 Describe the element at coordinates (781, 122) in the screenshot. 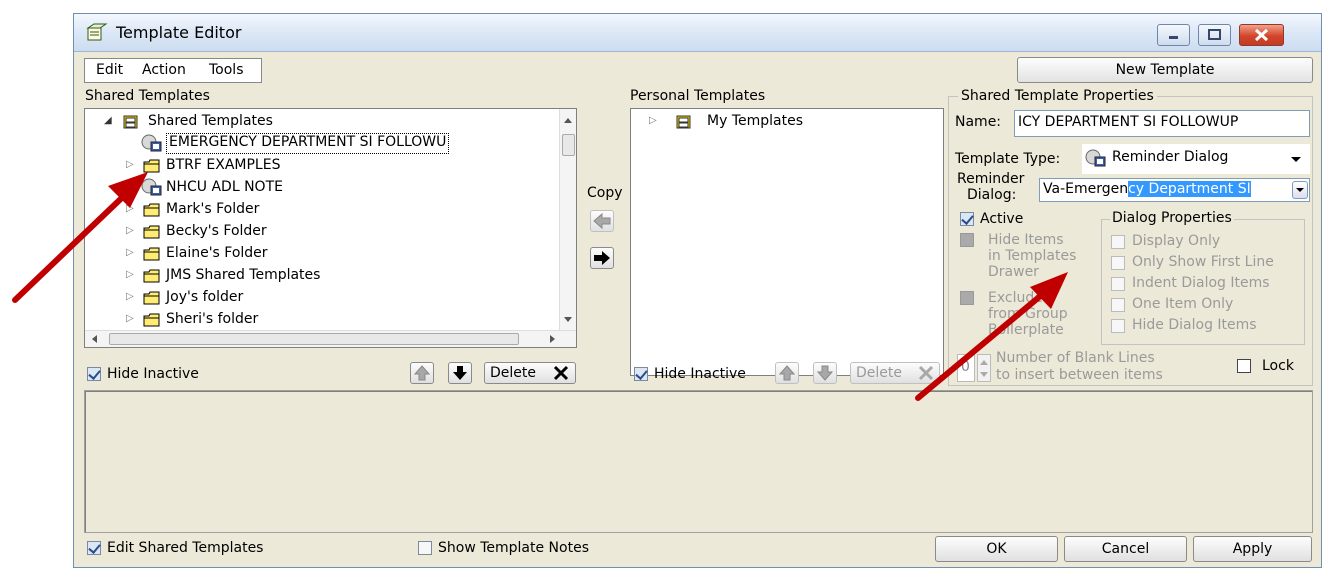

I see `tree-row-my-templates: ▷ My Templates` at that location.